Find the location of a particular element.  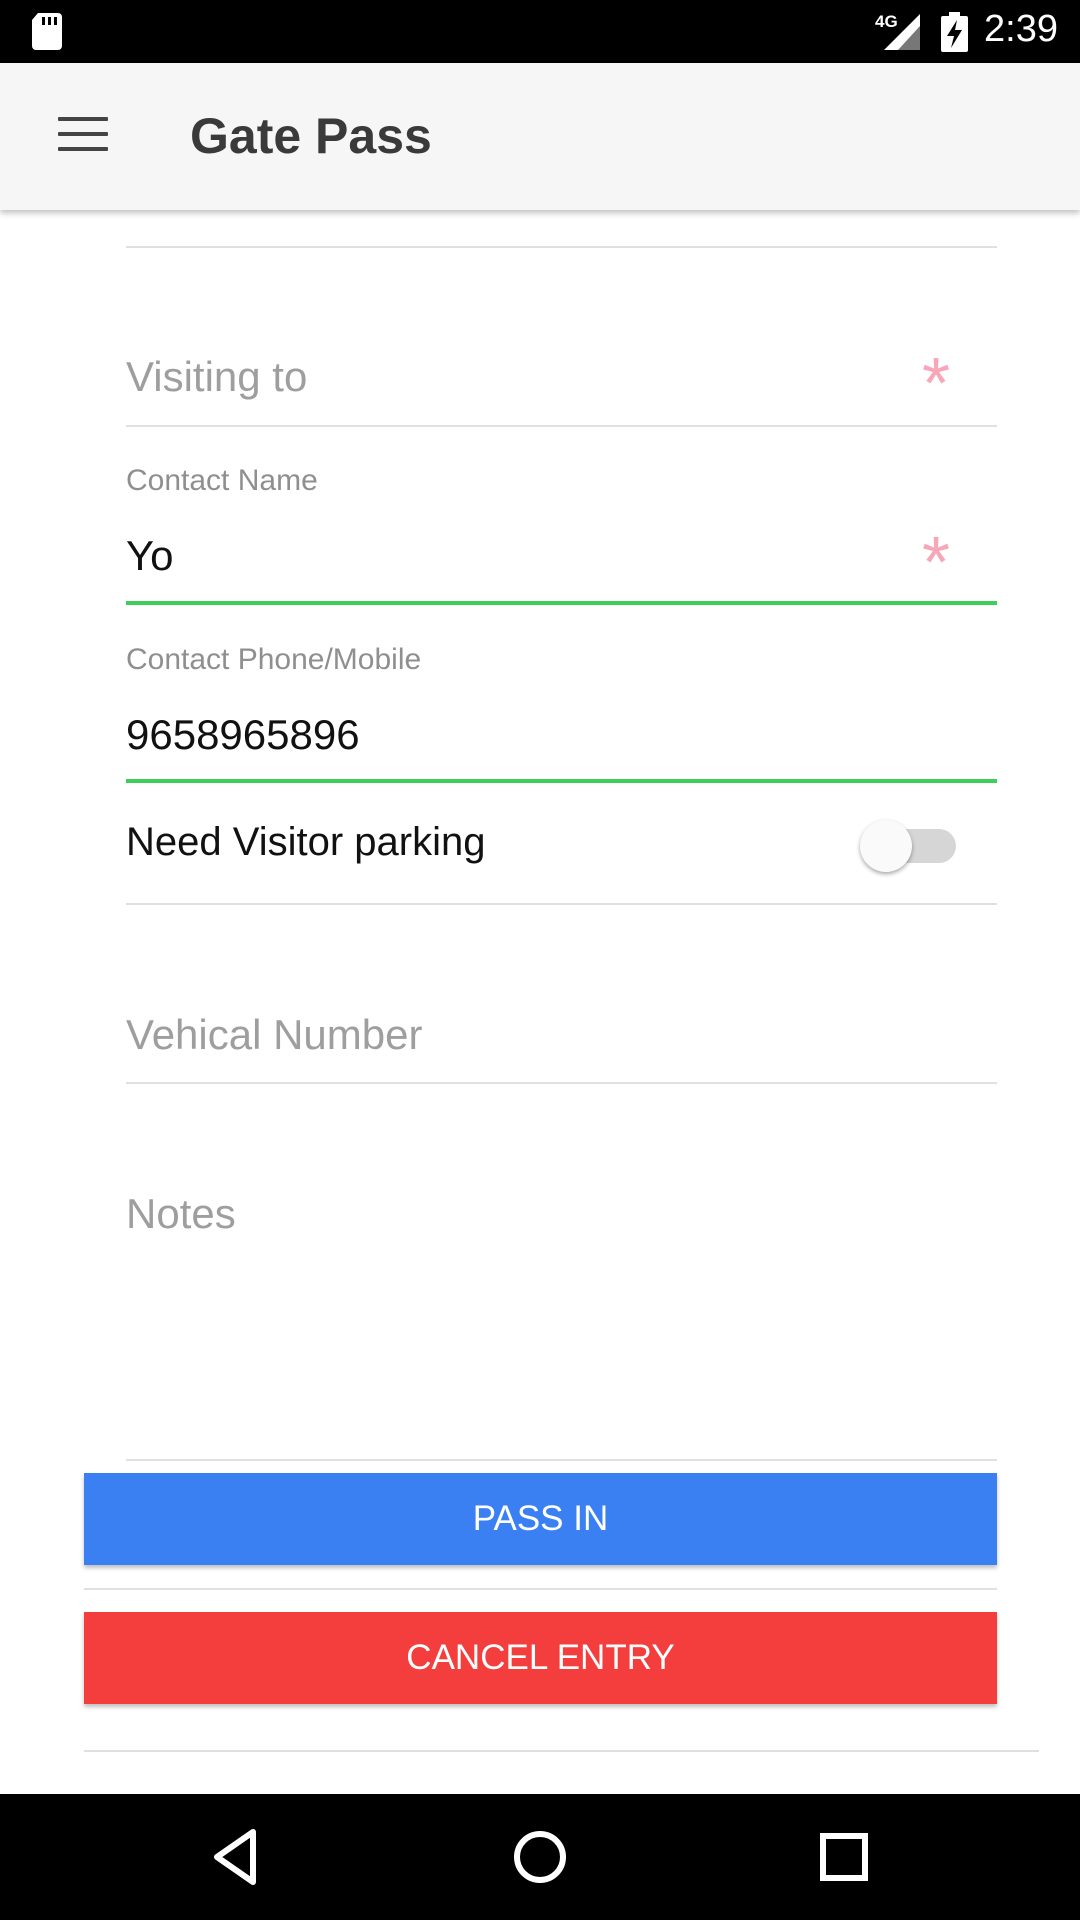

notes-underline is located at coordinates (561, 1460).